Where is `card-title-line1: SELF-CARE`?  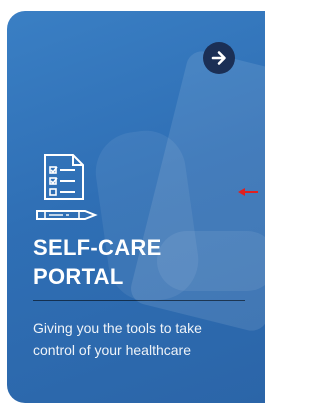
card-title-line1: SELF-CARE is located at coordinates (97, 247).